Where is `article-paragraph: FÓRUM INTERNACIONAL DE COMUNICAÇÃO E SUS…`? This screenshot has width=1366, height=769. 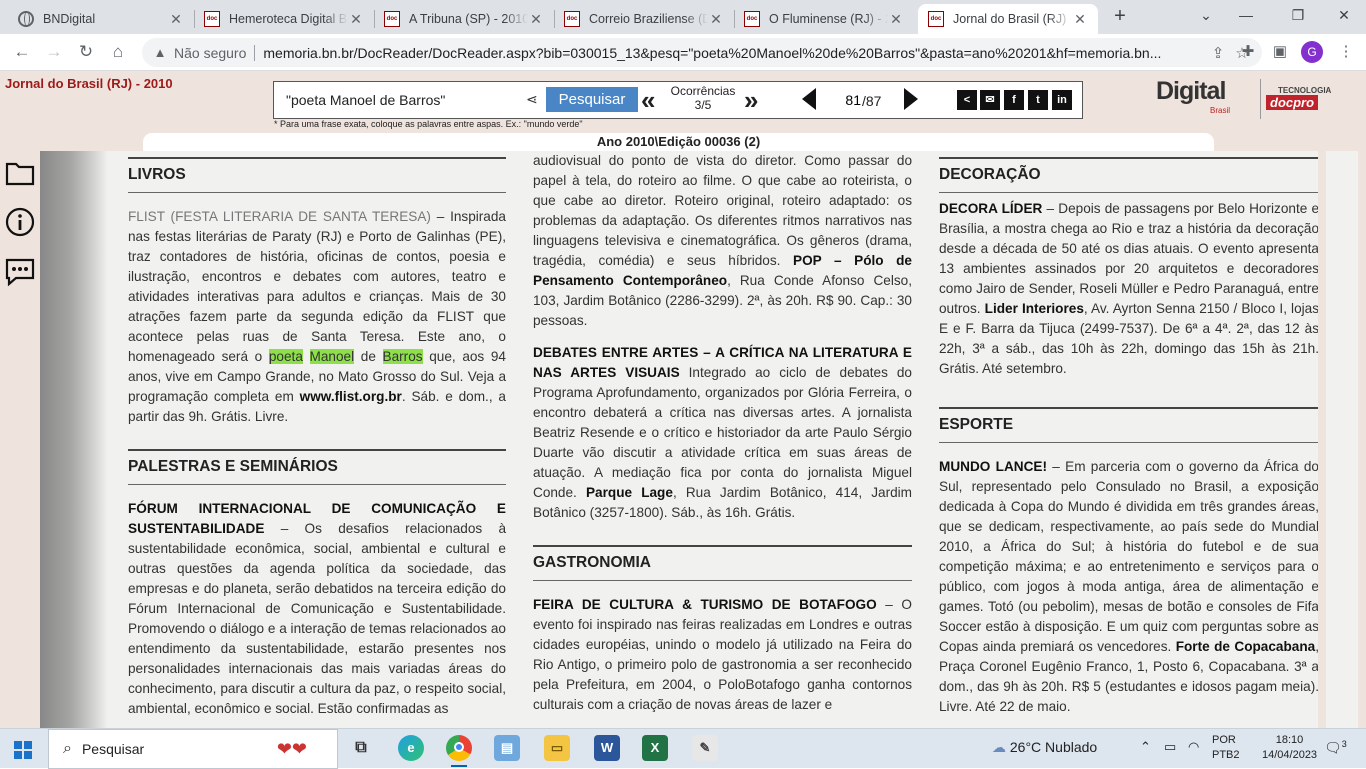
article-paragraph: FÓRUM INTERNACIONAL DE COMUNICAÇÃO E SUS… is located at coordinates (317, 608).